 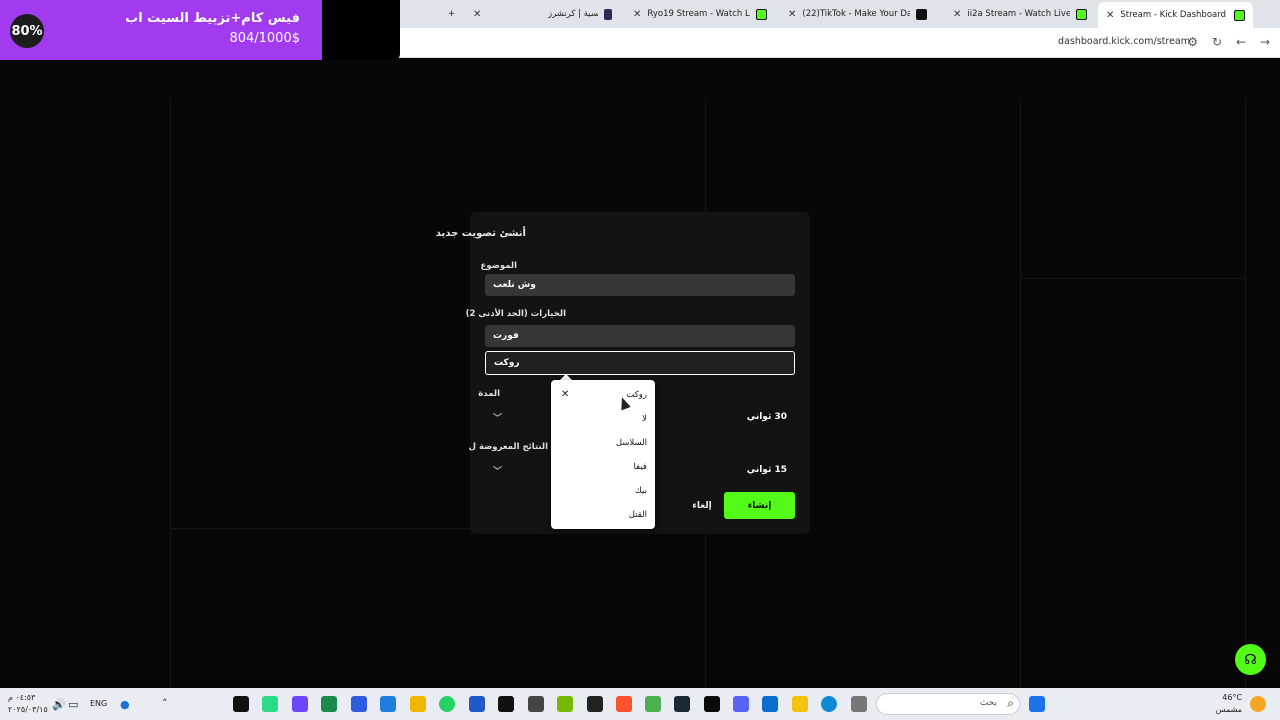 What do you see at coordinates (640, 467) in the screenshot?
I see `autocomplete-item: فيفا` at bounding box center [640, 467].